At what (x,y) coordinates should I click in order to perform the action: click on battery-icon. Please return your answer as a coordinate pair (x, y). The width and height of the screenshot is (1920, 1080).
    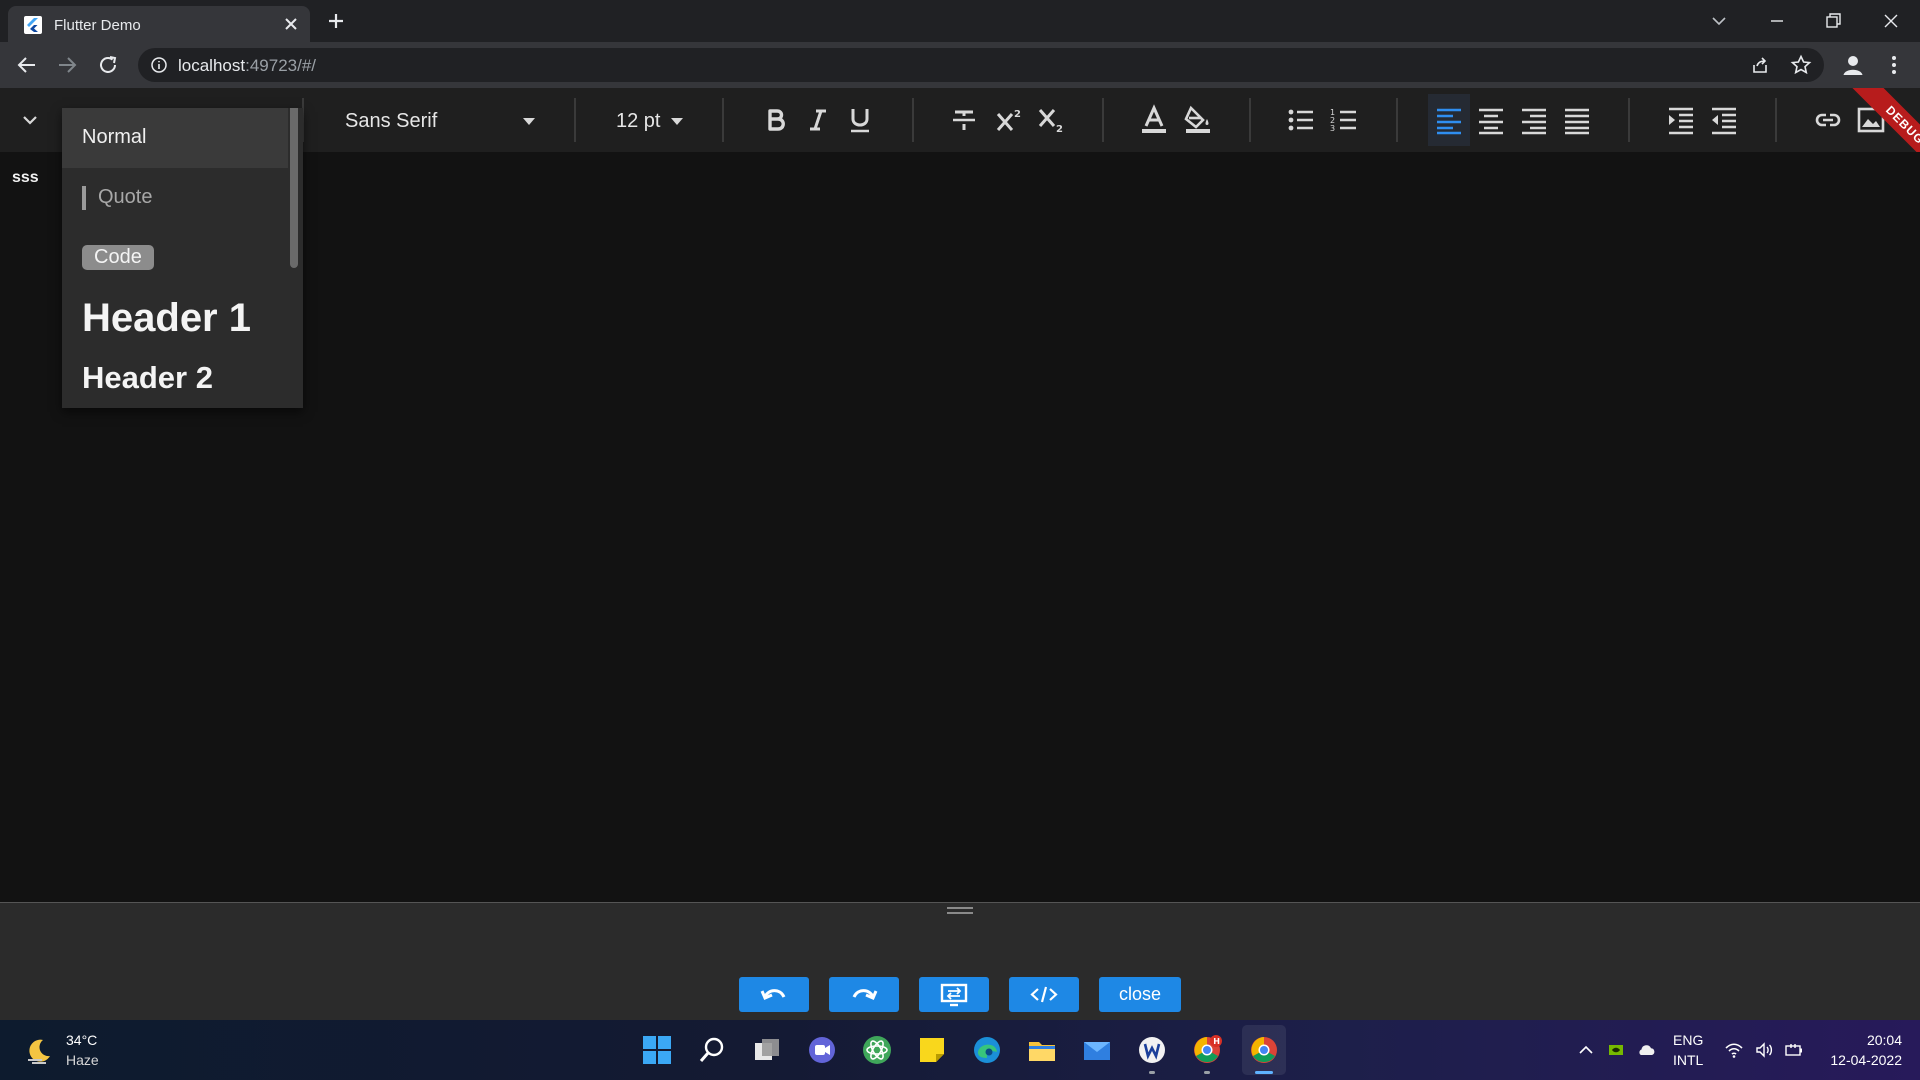
    Looking at the image, I should click on (1794, 1050).